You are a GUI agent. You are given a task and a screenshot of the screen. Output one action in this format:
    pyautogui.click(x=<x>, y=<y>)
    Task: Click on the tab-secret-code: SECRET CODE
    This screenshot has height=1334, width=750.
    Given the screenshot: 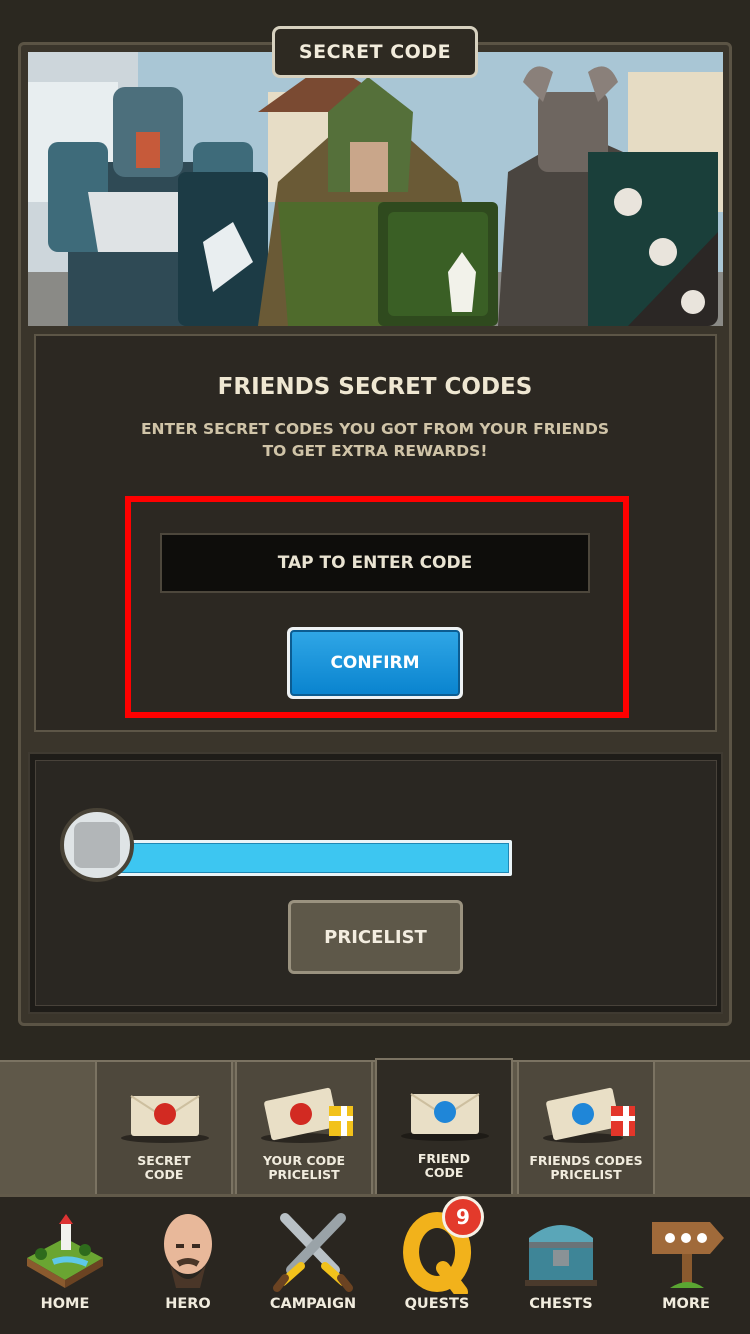 What is the action you would take?
    pyautogui.click(x=164, y=1127)
    